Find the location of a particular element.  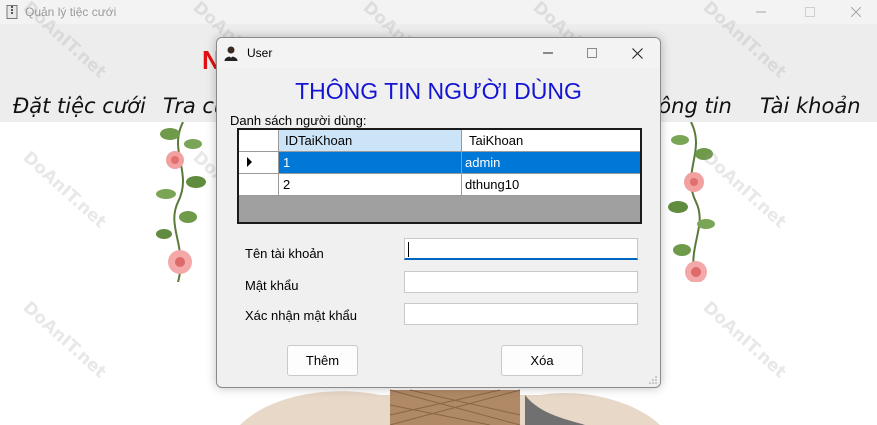

column-header-idtaikhoan: IDTaiKhoan is located at coordinates (370, 141).